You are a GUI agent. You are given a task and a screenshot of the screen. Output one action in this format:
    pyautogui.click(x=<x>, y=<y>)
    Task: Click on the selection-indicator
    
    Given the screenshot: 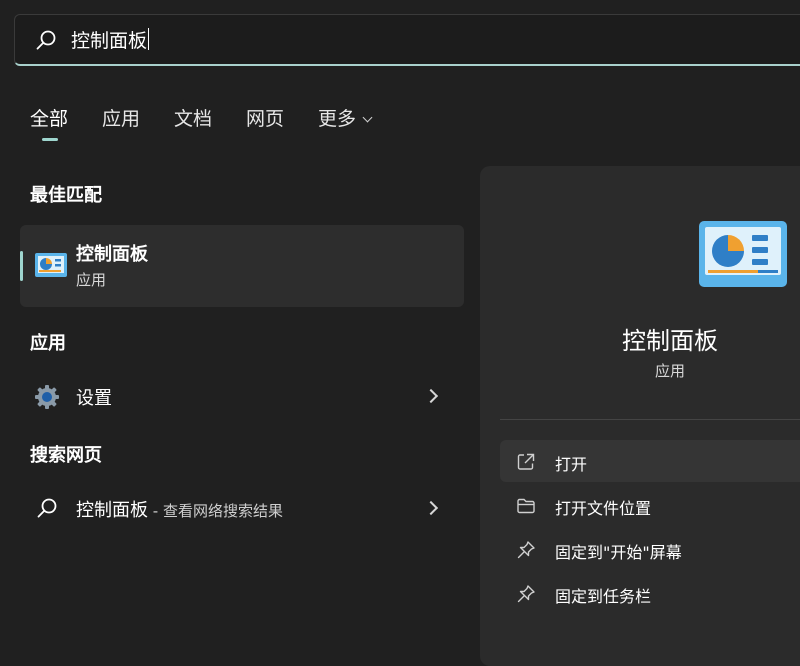 What is the action you would take?
    pyautogui.click(x=21, y=266)
    